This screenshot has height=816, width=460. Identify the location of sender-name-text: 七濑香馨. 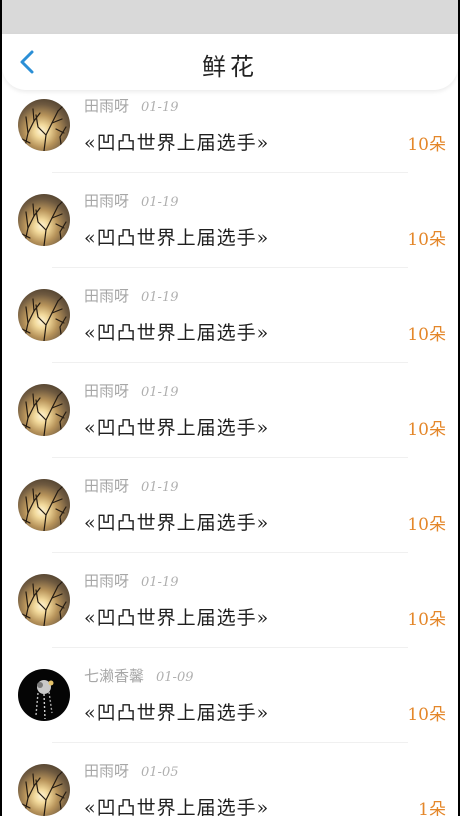
(114, 676).